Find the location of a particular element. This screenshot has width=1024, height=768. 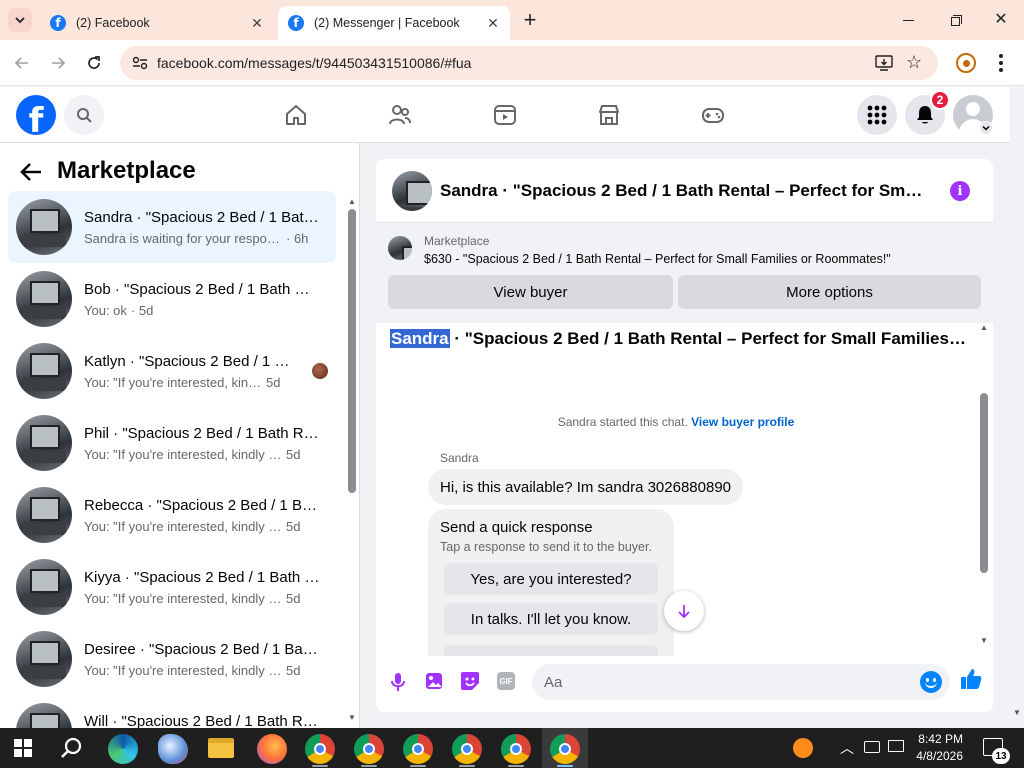

browser-menu-button is located at coordinates (1001, 63).